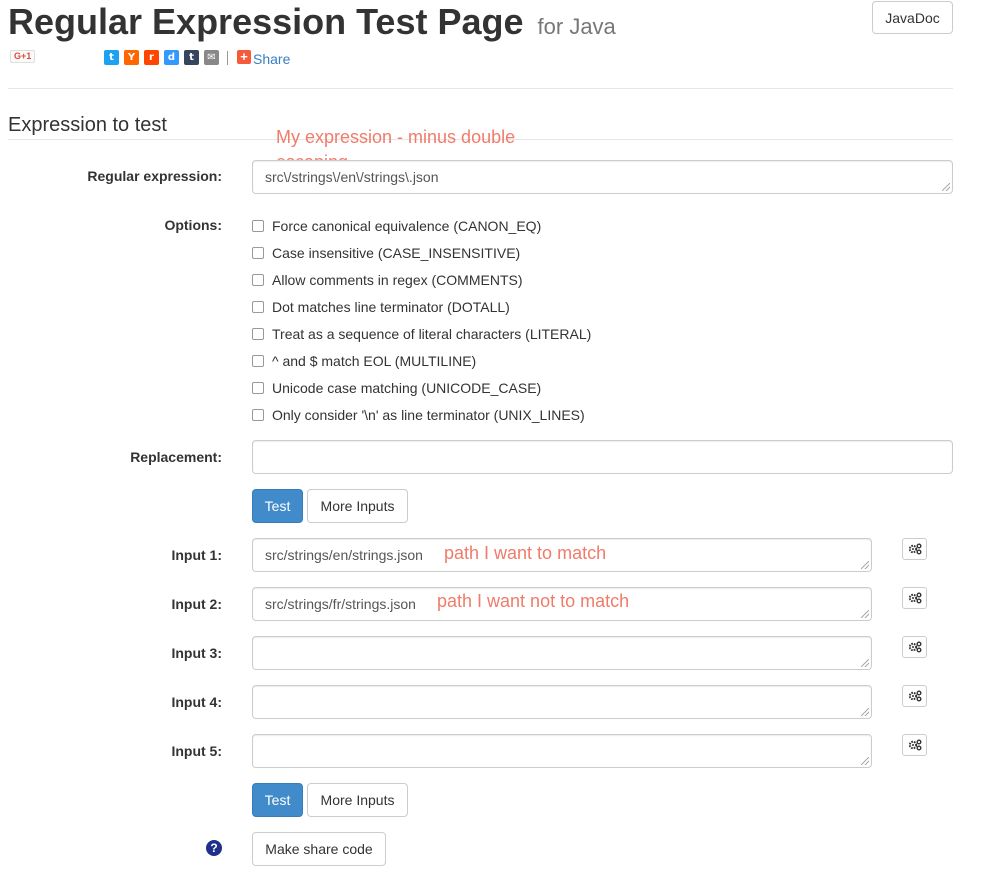 Image resolution: width=987 pixels, height=874 pixels. I want to click on option-label: Force canonical equivalence (CANON_EQ), so click(407, 226).